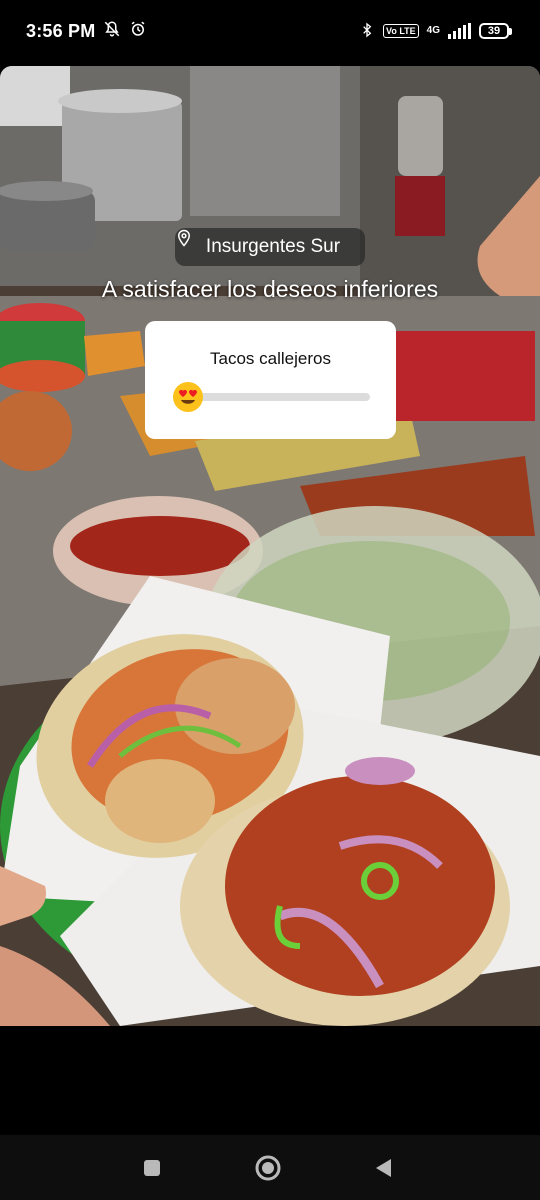 The image size is (540, 1200). I want to click on battery-level: 39, so click(494, 31).